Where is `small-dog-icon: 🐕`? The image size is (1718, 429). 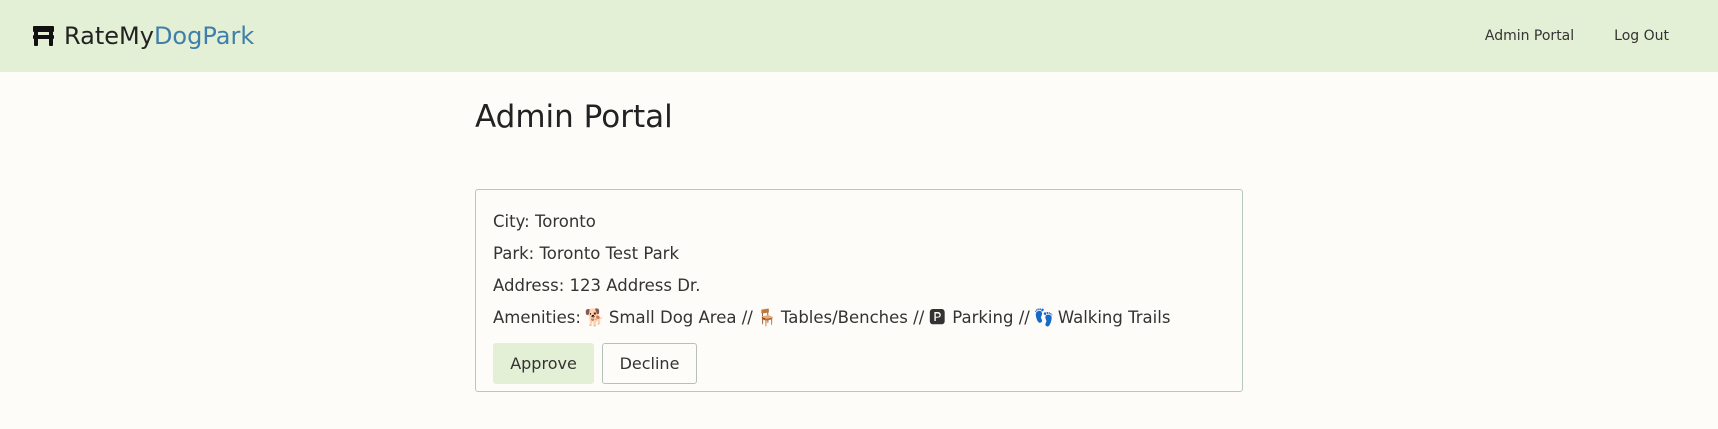 small-dog-icon: 🐕 is located at coordinates (595, 317).